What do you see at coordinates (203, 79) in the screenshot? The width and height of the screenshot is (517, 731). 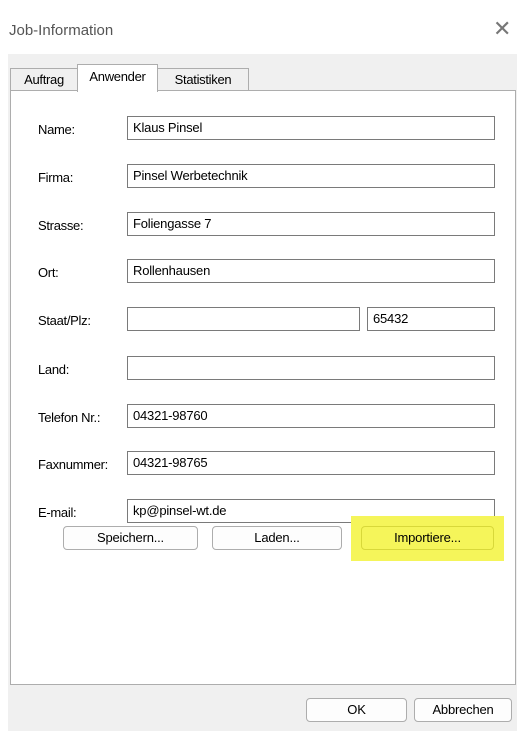 I see `tab-statistiken: Statistiken` at bounding box center [203, 79].